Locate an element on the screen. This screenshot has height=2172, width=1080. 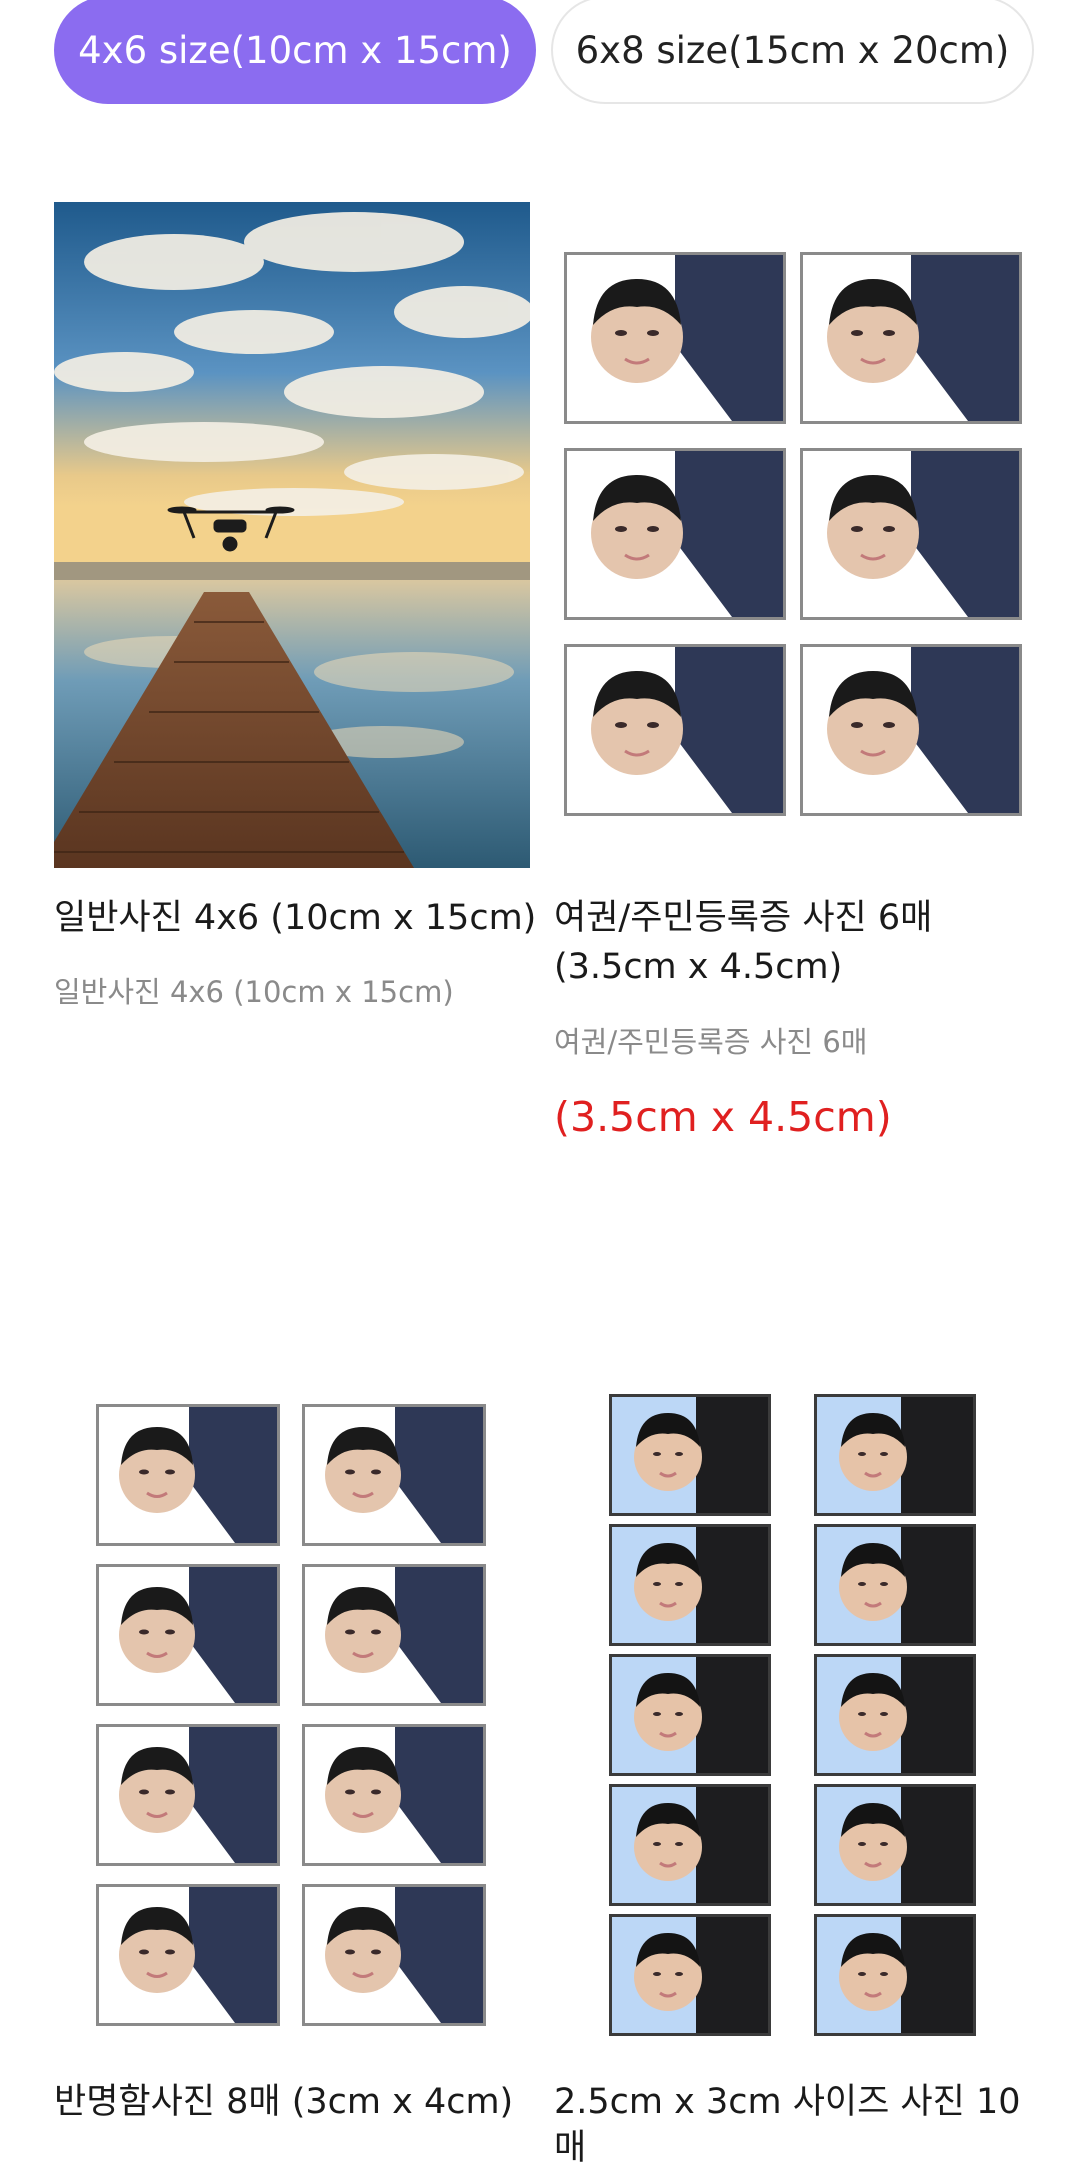
product-subtitle: 일반사진 4x6 (10cm x 15cm) is located at coordinates (254, 992).